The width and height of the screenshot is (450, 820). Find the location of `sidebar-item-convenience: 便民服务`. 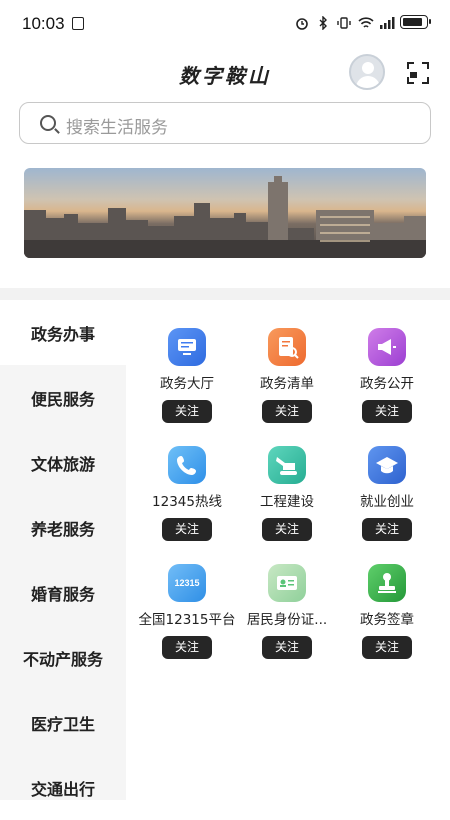

sidebar-item-convenience: 便民服务 is located at coordinates (63, 397).